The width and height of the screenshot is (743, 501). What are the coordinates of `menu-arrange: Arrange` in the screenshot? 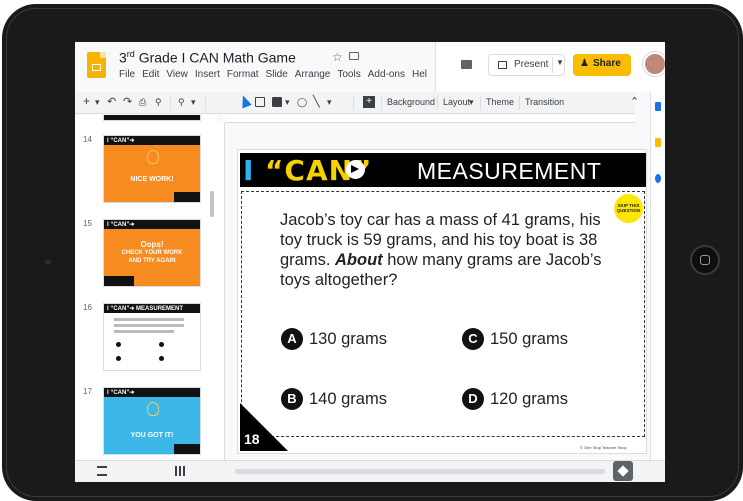 It's located at (313, 74).